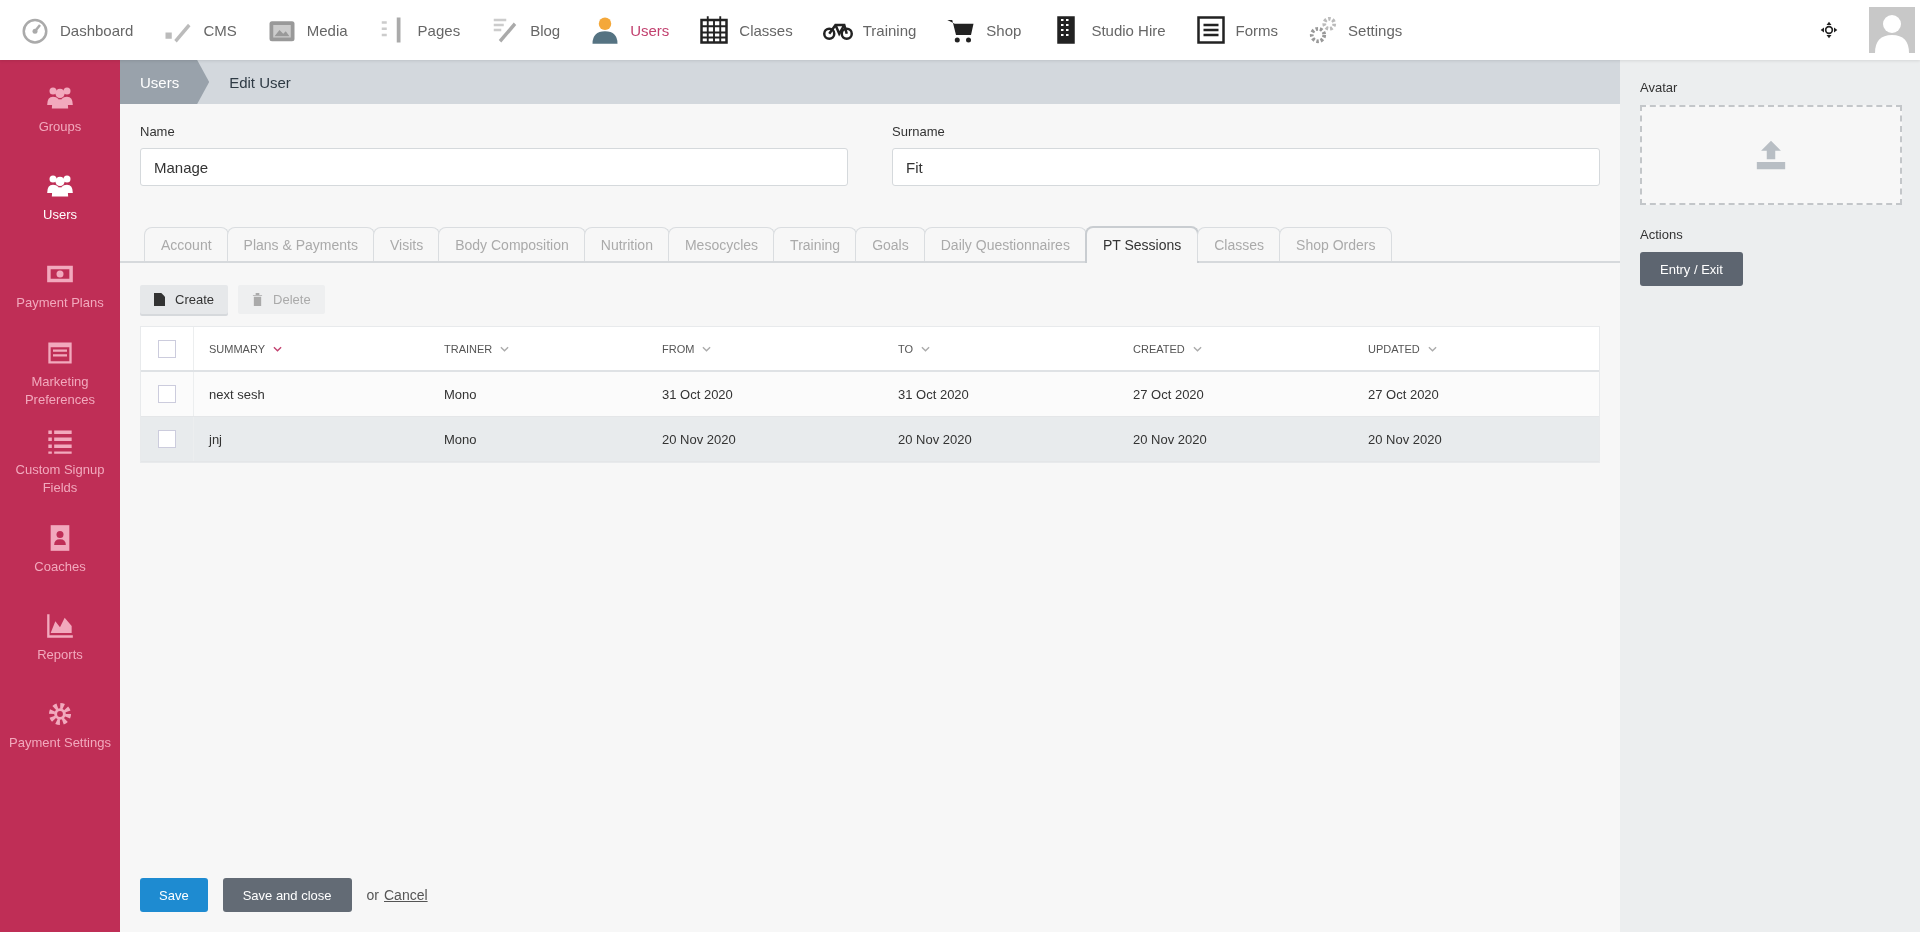  Describe the element at coordinates (1142, 244) in the screenshot. I see `tab: PT Sessions` at that location.